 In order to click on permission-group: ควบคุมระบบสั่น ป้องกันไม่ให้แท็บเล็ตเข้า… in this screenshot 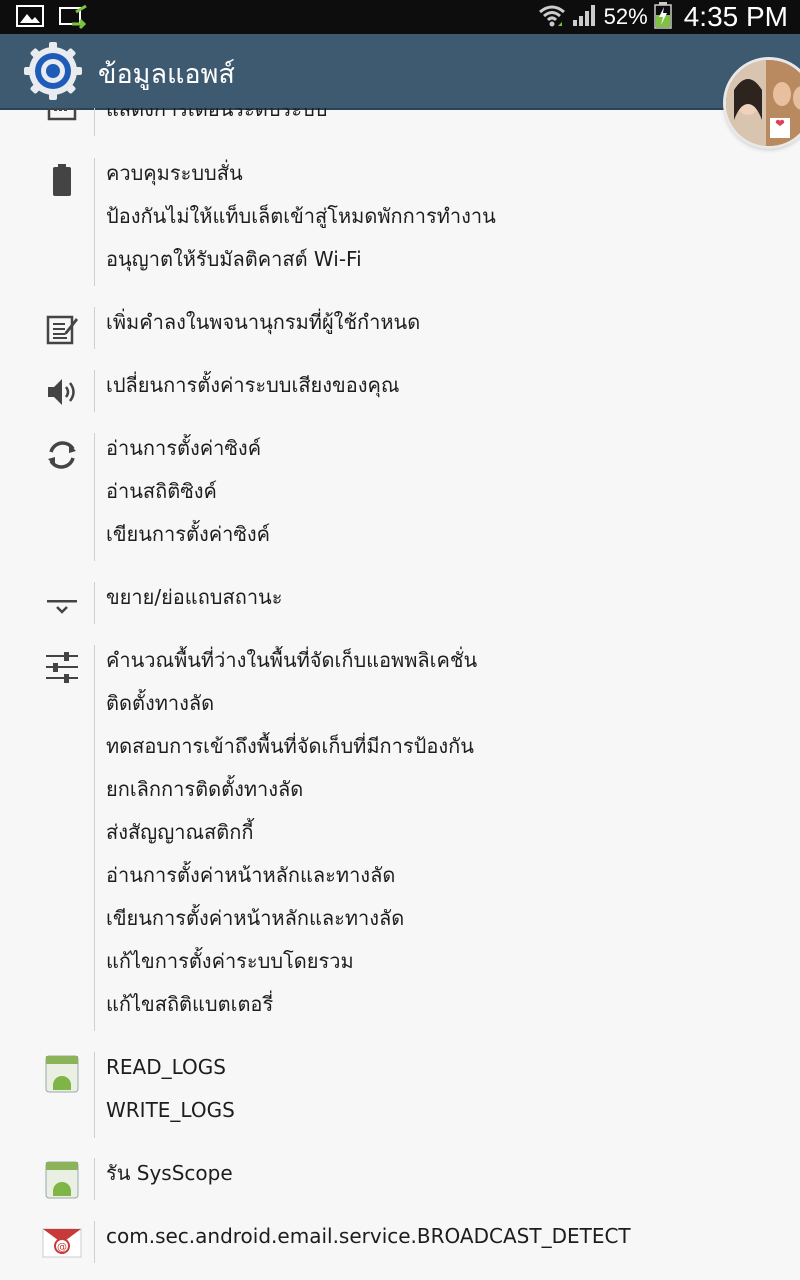, I will do `click(400, 223)`.